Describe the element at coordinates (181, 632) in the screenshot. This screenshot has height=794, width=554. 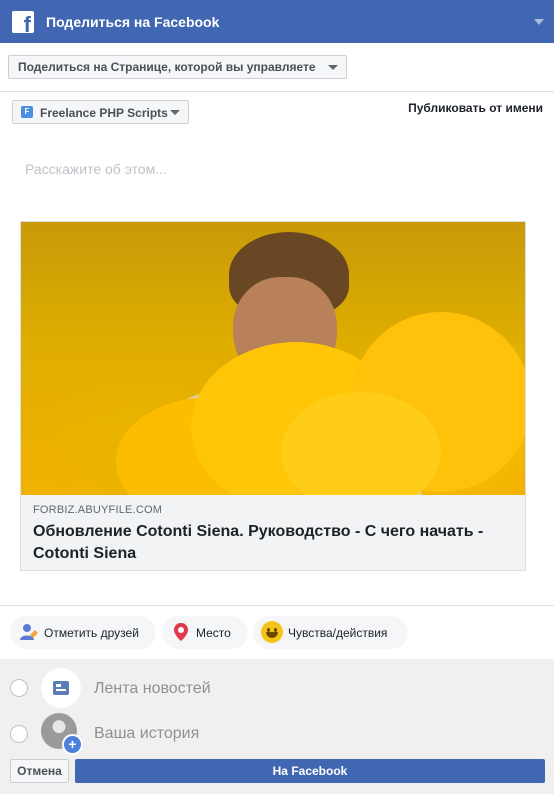
I see `location-pin-icon` at that location.